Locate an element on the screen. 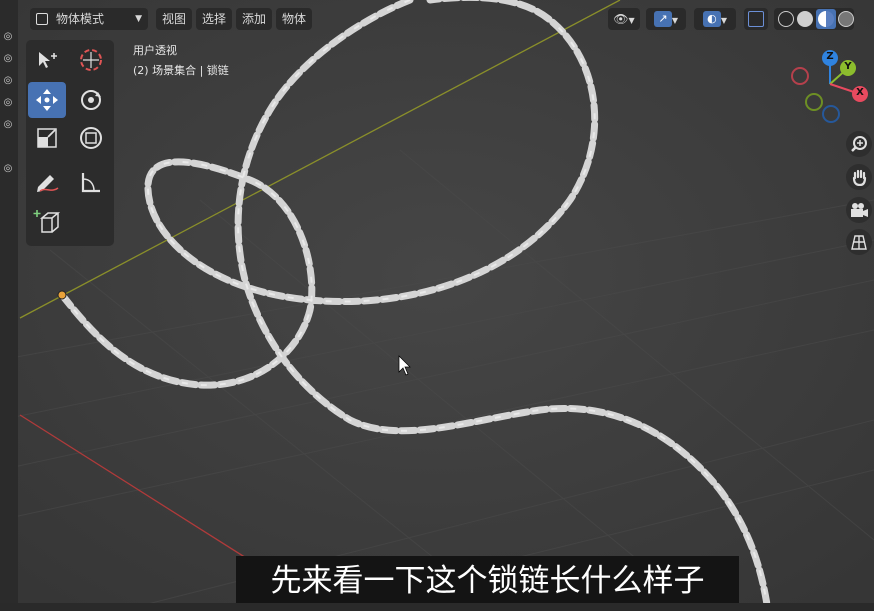 The width and height of the screenshot is (874, 611). shading-modes is located at coordinates (814, 19).